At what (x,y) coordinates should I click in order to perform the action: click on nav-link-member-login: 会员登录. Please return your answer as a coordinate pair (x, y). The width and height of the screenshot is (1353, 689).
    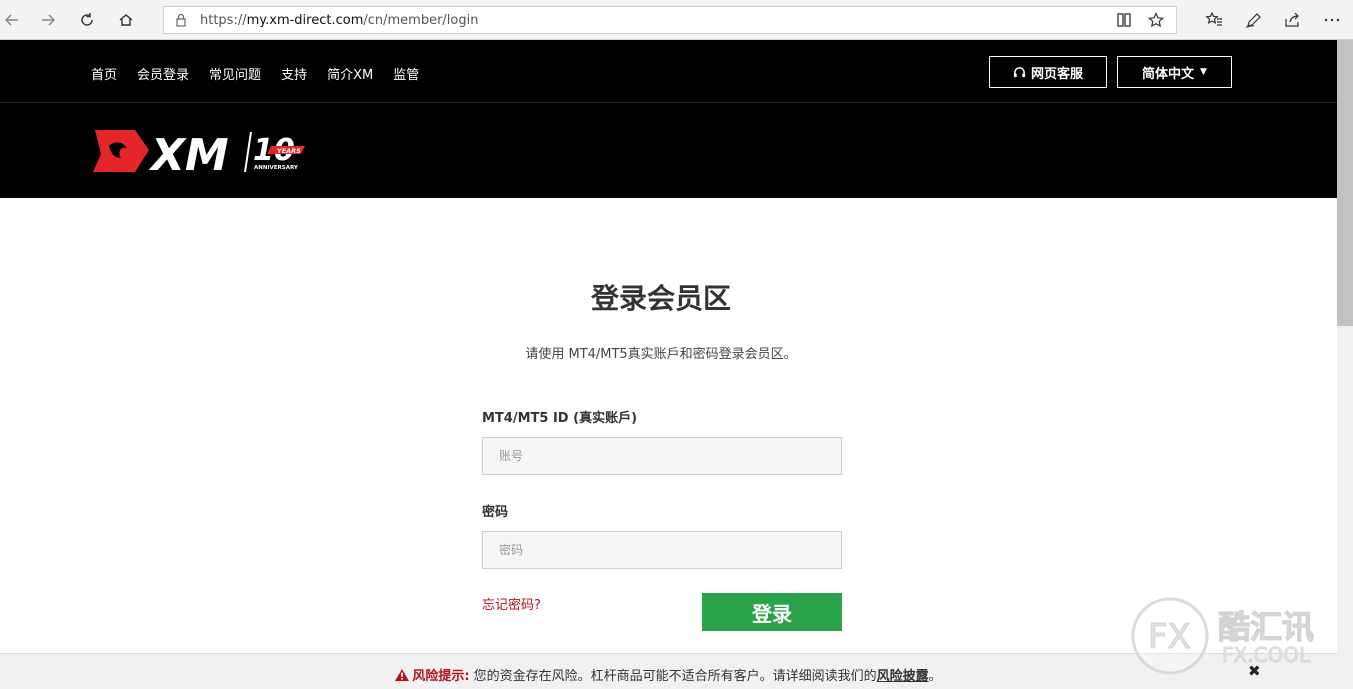
    Looking at the image, I should click on (163, 73).